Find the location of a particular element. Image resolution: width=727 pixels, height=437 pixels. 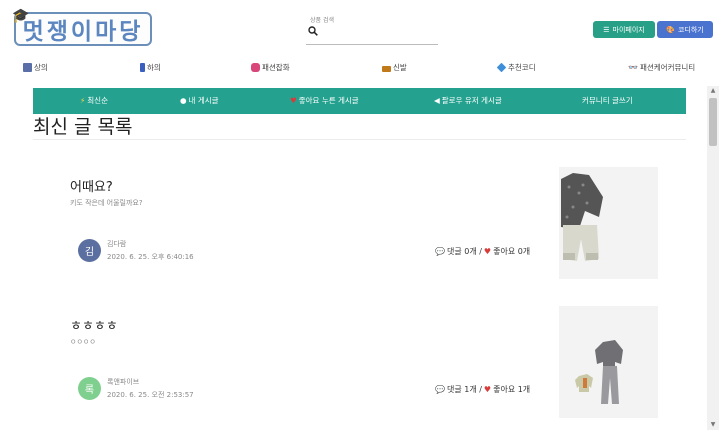

mypage-label: 마이페이지 is located at coordinates (628, 29).